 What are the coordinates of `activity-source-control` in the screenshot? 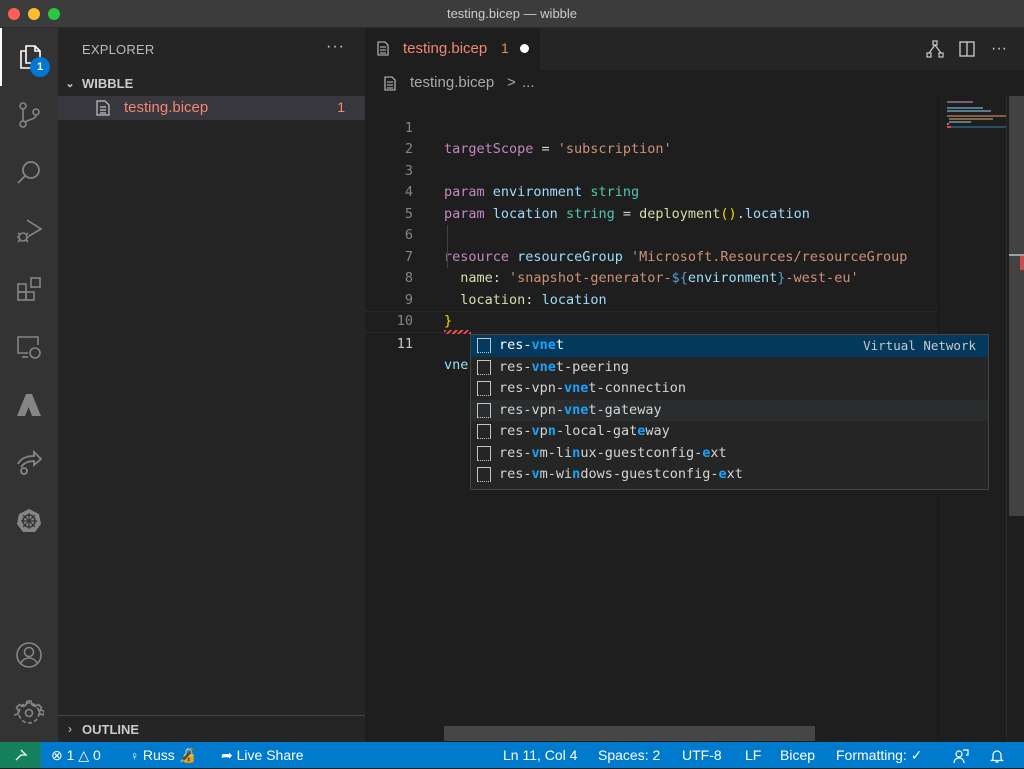 It's located at (29, 115).